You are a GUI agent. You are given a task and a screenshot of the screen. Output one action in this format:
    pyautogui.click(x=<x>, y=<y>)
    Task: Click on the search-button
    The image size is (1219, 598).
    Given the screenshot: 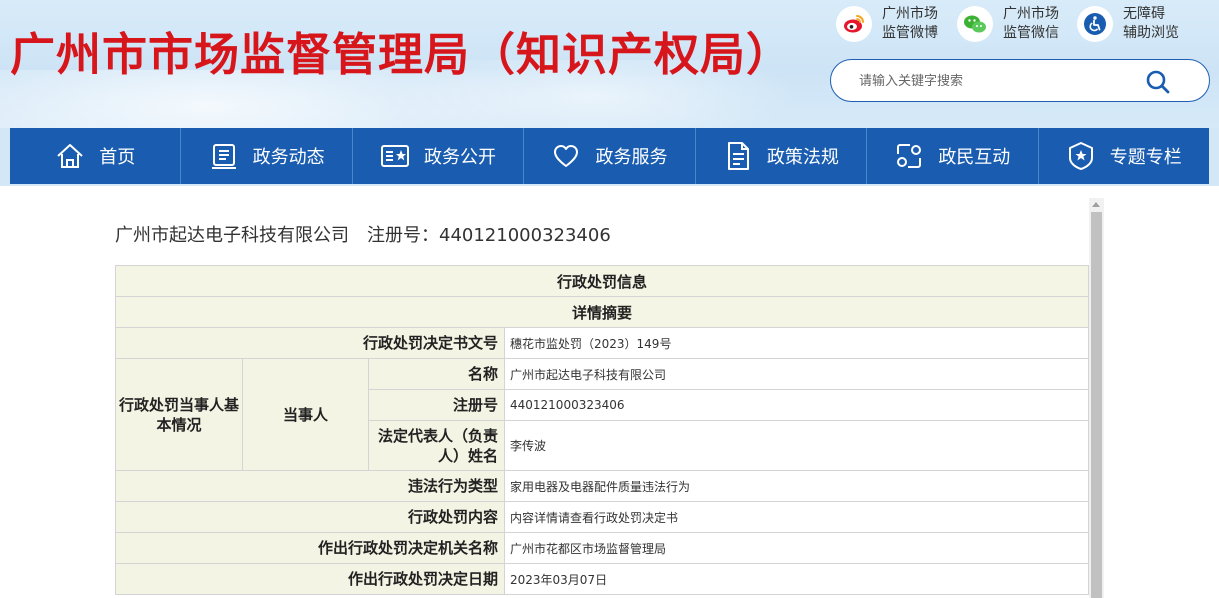 What is the action you would take?
    pyautogui.click(x=1158, y=82)
    